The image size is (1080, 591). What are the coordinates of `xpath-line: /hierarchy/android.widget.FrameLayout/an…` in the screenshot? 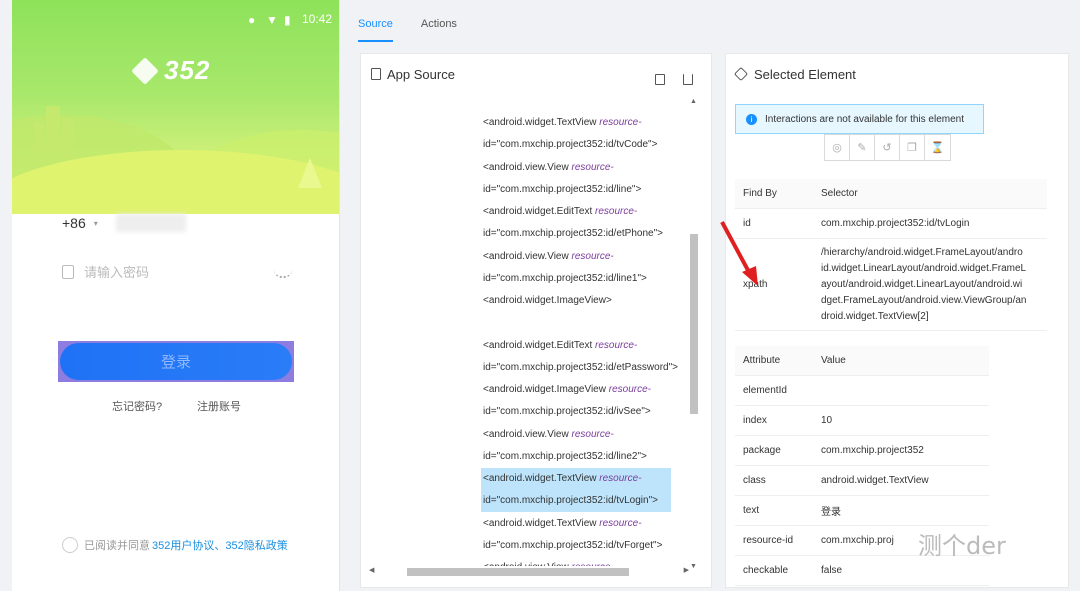 It's located at (922, 252).